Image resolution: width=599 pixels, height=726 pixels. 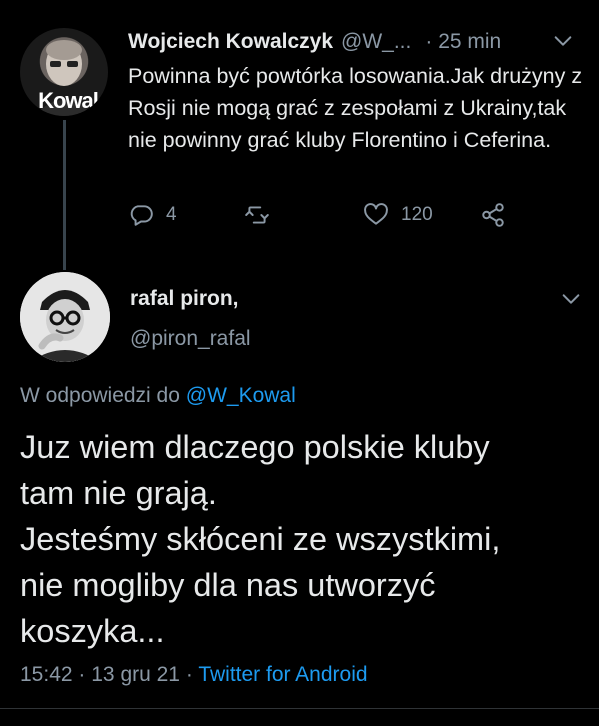 I want to click on reply-text-line: Jesteśmy skłóceni ze wszystkimi,, so click(x=260, y=539).